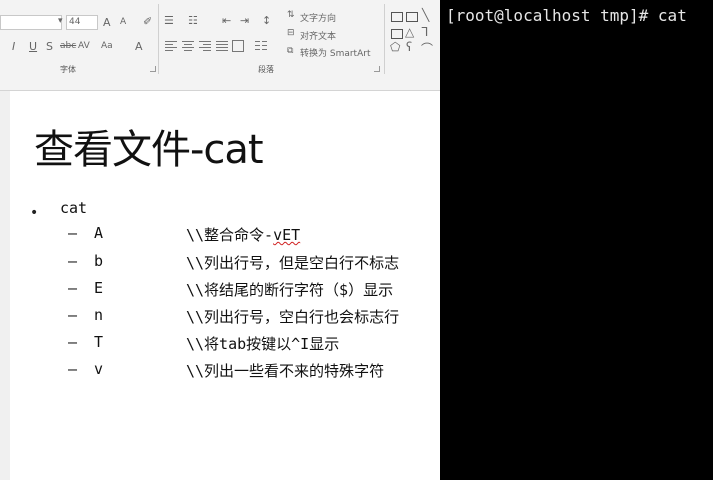 This screenshot has height=480, width=713. What do you see at coordinates (99, 261) in the screenshot?
I see `option-flag: b` at bounding box center [99, 261].